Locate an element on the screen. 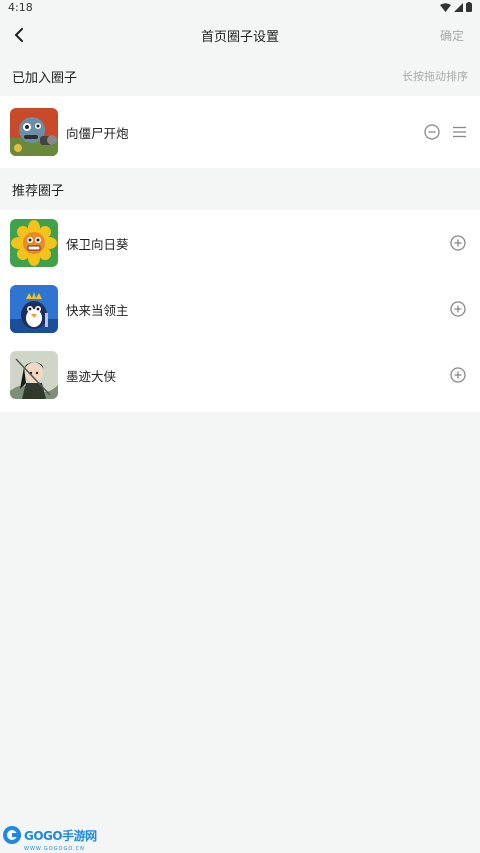 The width and height of the screenshot is (480, 853). confirm-button: 确定 is located at coordinates (452, 35).